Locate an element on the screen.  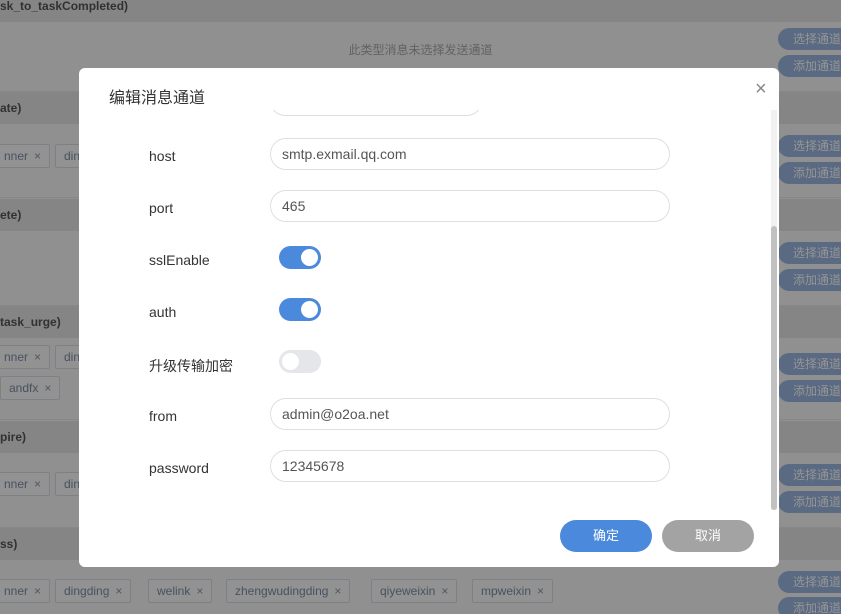
dialog-scrollbar is located at coordinates (774, 310).